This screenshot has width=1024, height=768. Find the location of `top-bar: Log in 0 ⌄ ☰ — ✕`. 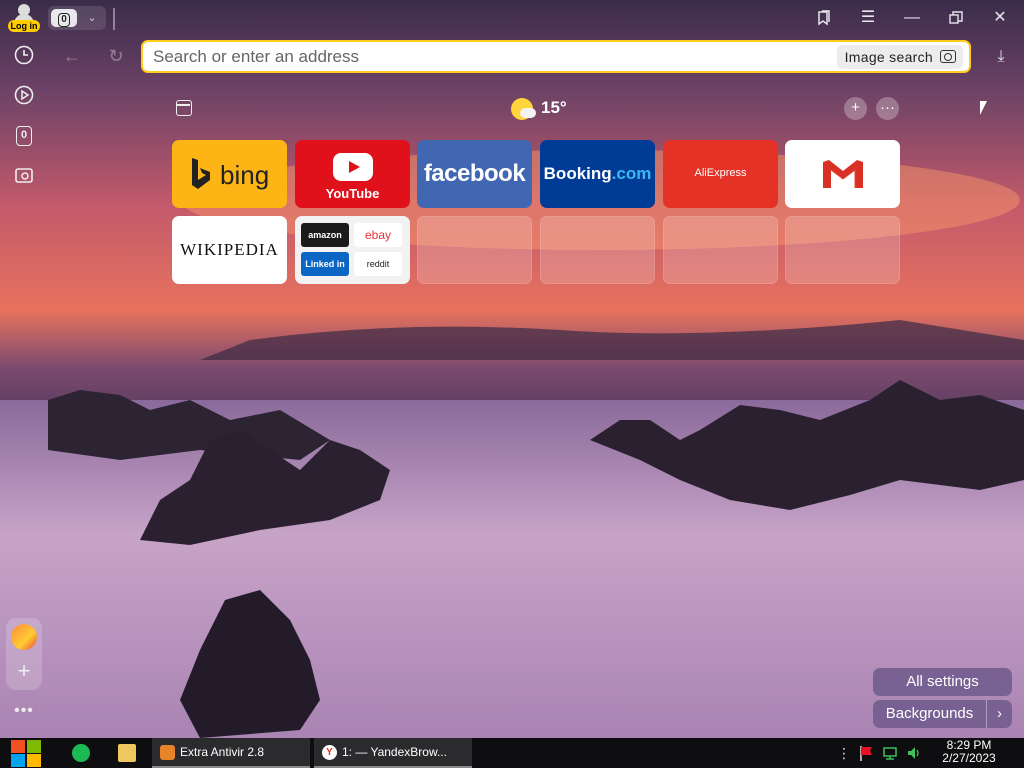

top-bar: Log in 0 ⌄ ☰ — ✕ is located at coordinates (512, 19).